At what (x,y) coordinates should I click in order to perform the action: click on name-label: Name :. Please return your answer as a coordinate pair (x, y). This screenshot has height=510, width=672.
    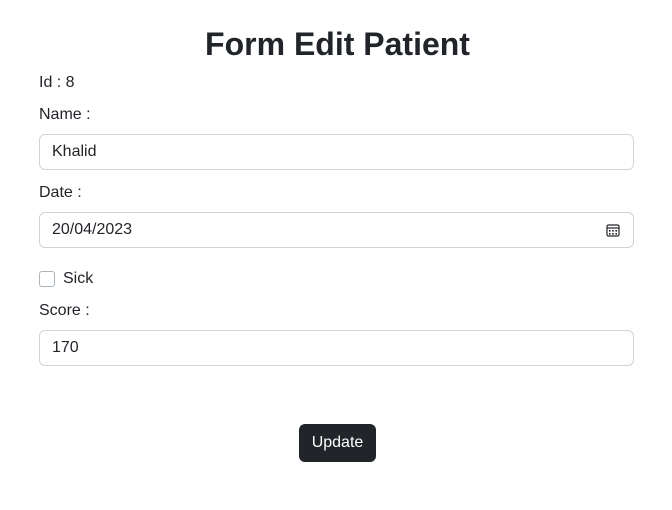
    Looking at the image, I should click on (65, 114).